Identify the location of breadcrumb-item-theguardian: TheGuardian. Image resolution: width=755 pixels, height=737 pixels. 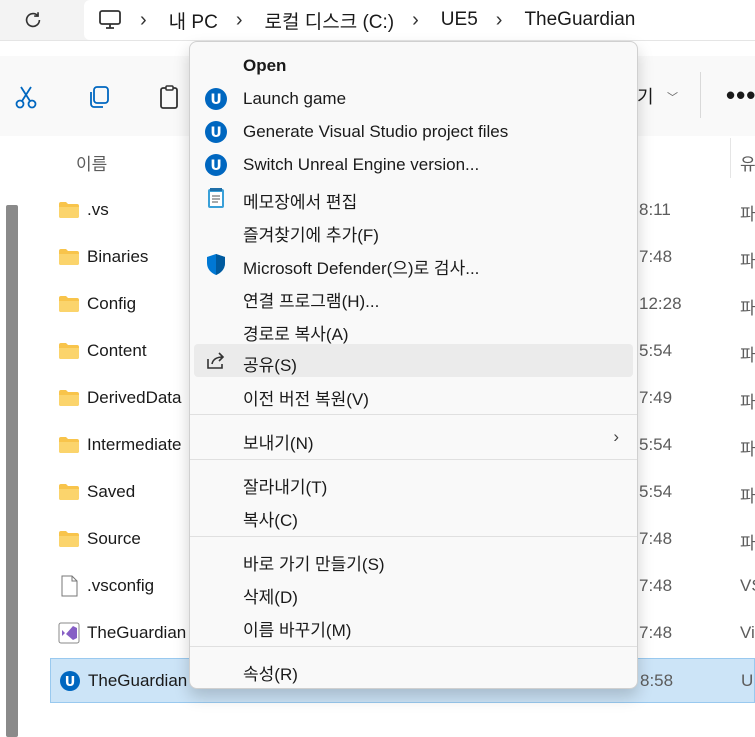
(579, 20).